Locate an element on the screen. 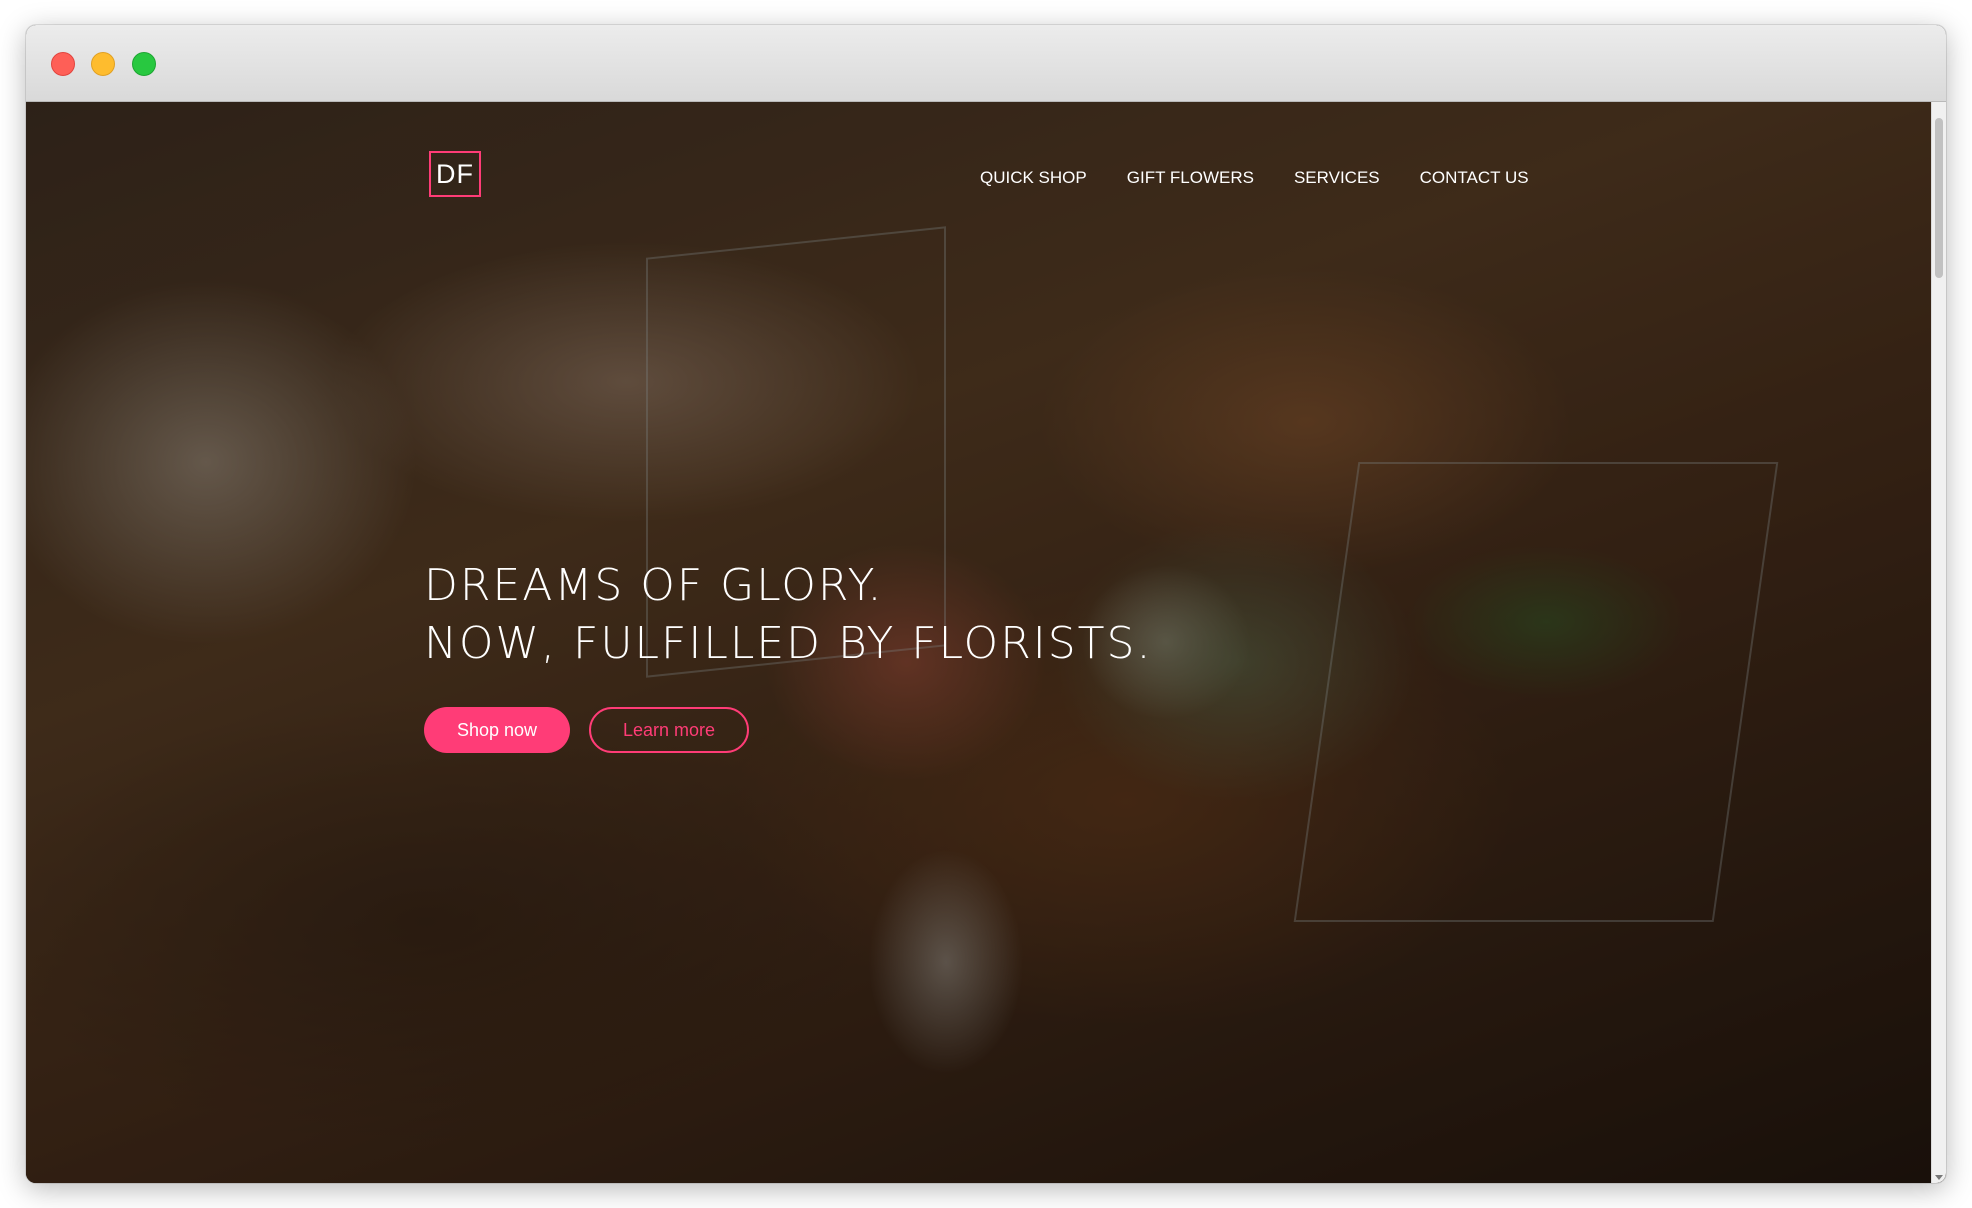  hero-headline-line-2: NOW, FULFILLED BY FLORISTS. is located at coordinates (788, 643).